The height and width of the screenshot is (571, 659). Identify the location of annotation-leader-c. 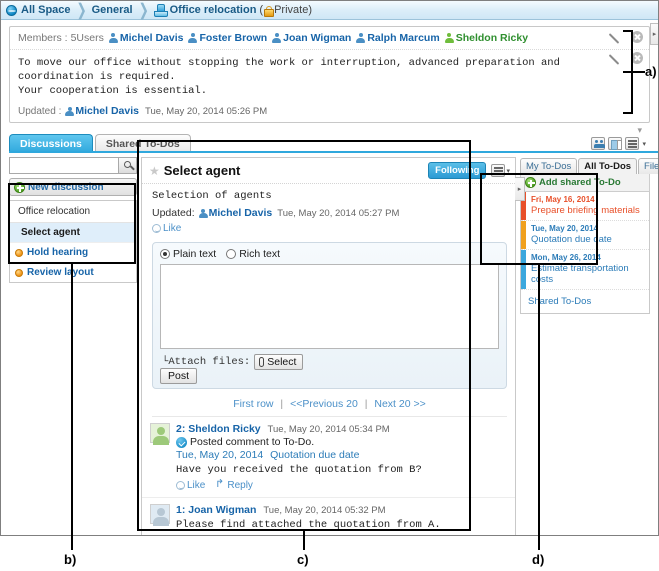
(304, 540).